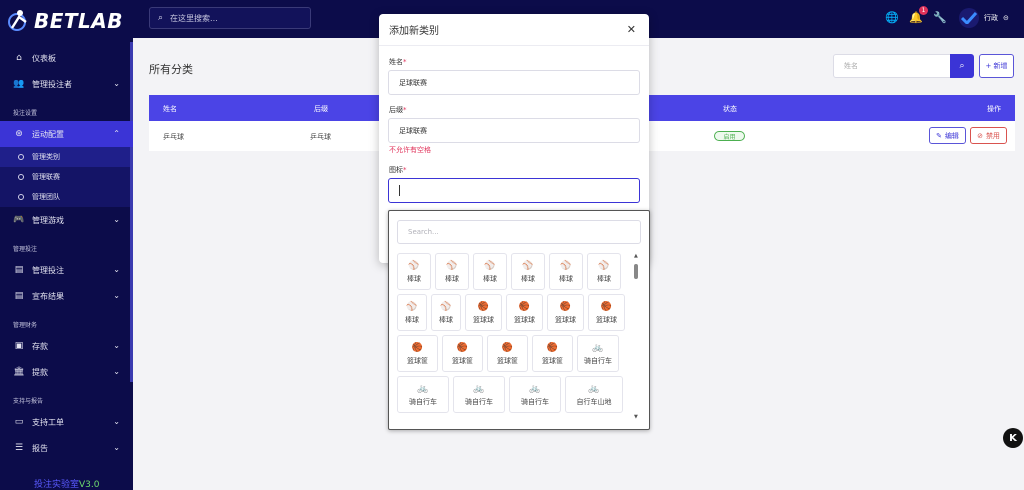  I want to click on pencil-icon: ✎, so click(939, 135).